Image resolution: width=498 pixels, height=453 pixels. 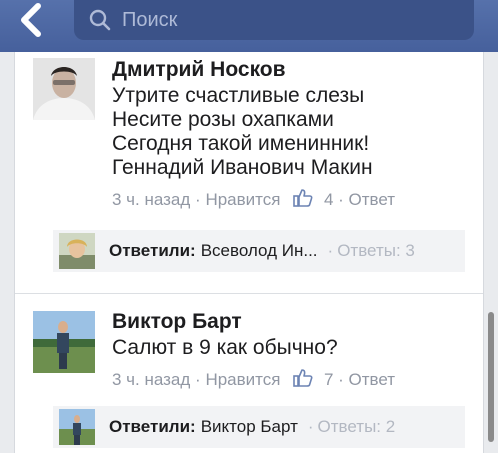 What do you see at coordinates (225, 347) in the screenshot?
I see `comment-line: Салют в 9 как обычно?` at bounding box center [225, 347].